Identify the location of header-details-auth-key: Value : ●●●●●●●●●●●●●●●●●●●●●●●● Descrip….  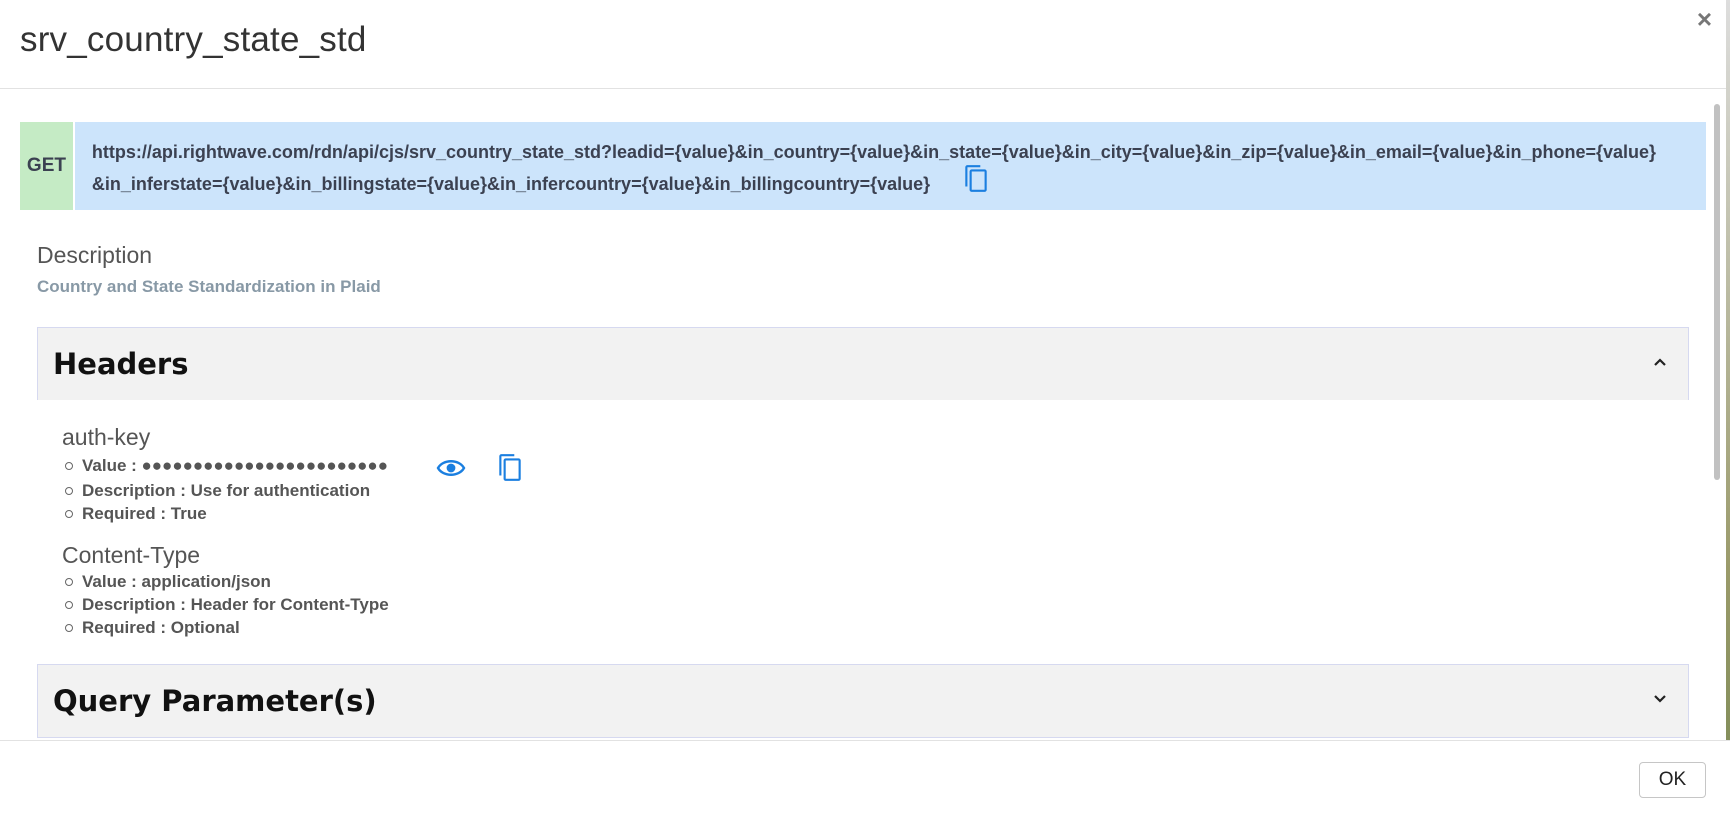
(225, 489).